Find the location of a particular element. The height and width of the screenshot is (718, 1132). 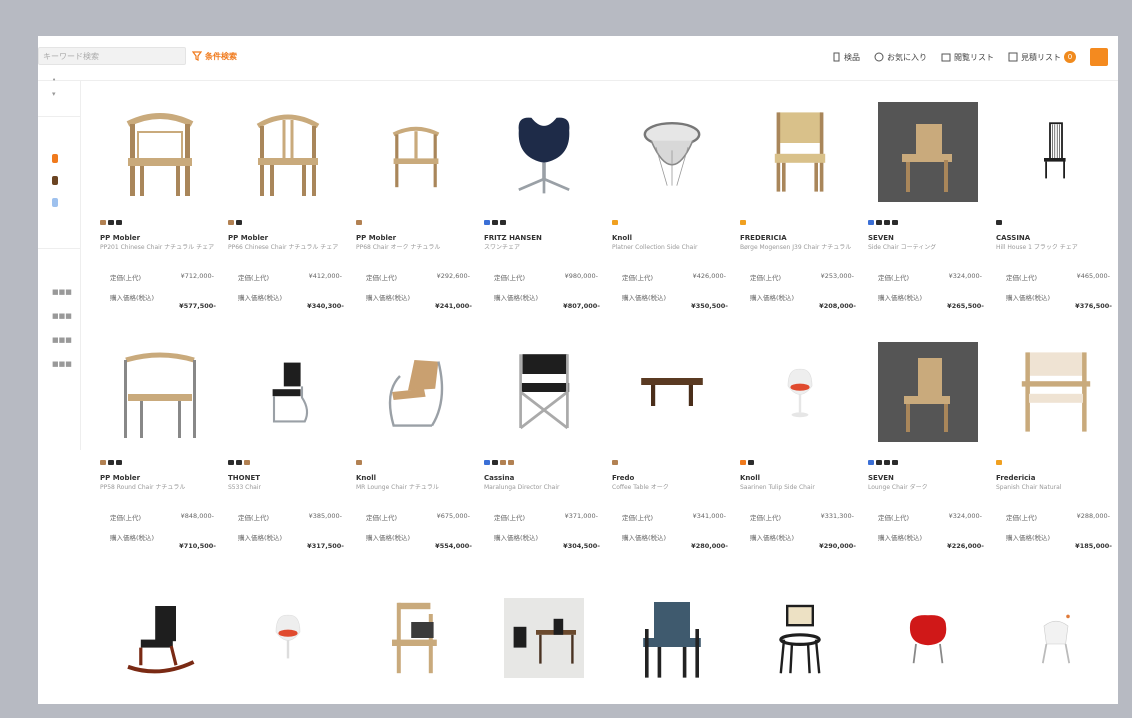

product-brand: Fredericia is located at coordinates (1015, 478).